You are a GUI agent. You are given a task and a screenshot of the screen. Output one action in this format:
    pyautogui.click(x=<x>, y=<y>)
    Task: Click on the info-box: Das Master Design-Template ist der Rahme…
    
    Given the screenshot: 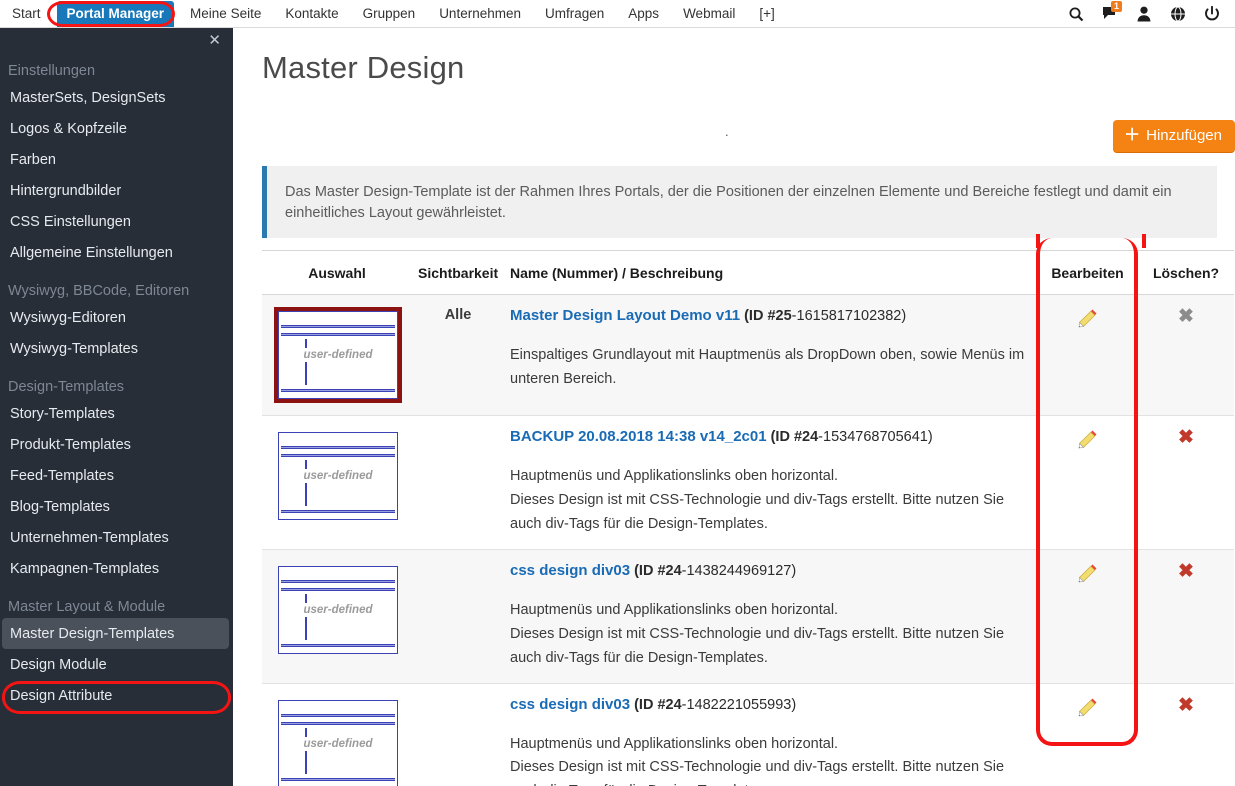 What is the action you would take?
    pyautogui.click(x=739, y=202)
    